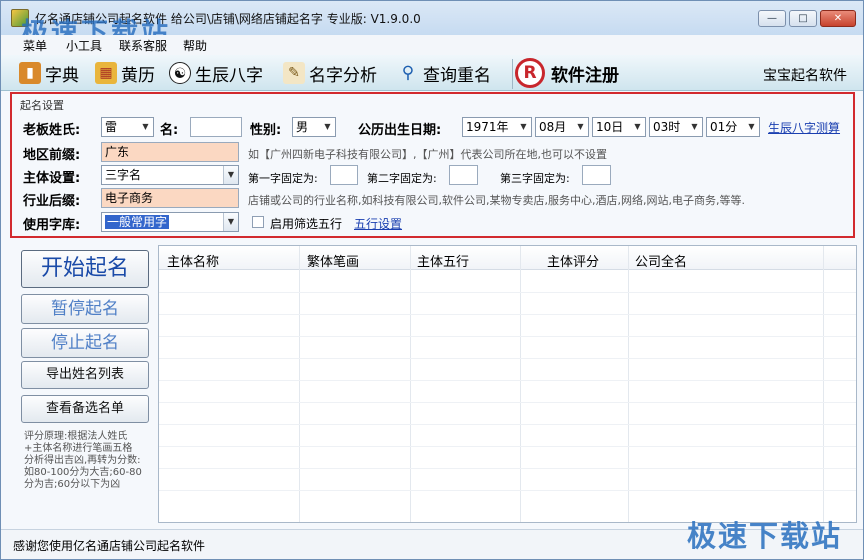 The image size is (864, 560). I want to click on column-header-wuxing: 主体五行, so click(443, 260).